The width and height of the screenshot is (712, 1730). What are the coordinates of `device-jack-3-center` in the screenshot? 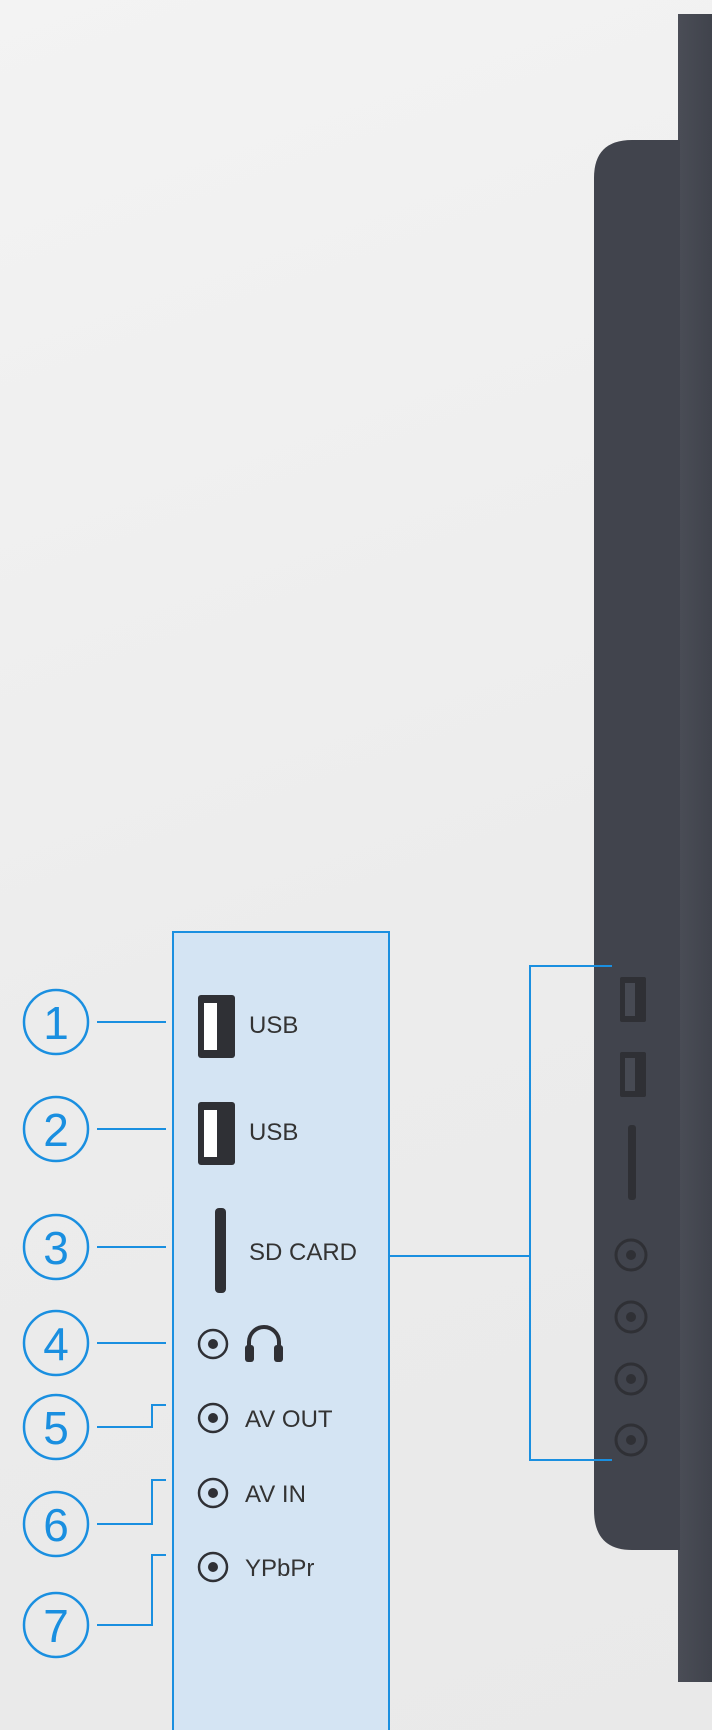 It's located at (631, 1379).